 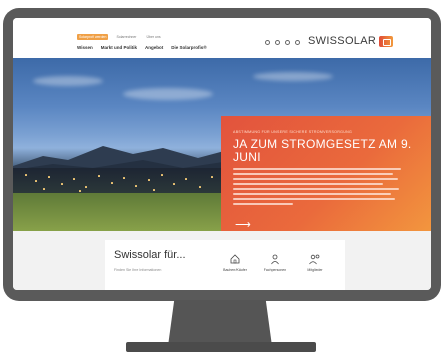 What do you see at coordinates (267, 42) in the screenshot?
I see `search-icon` at bounding box center [267, 42].